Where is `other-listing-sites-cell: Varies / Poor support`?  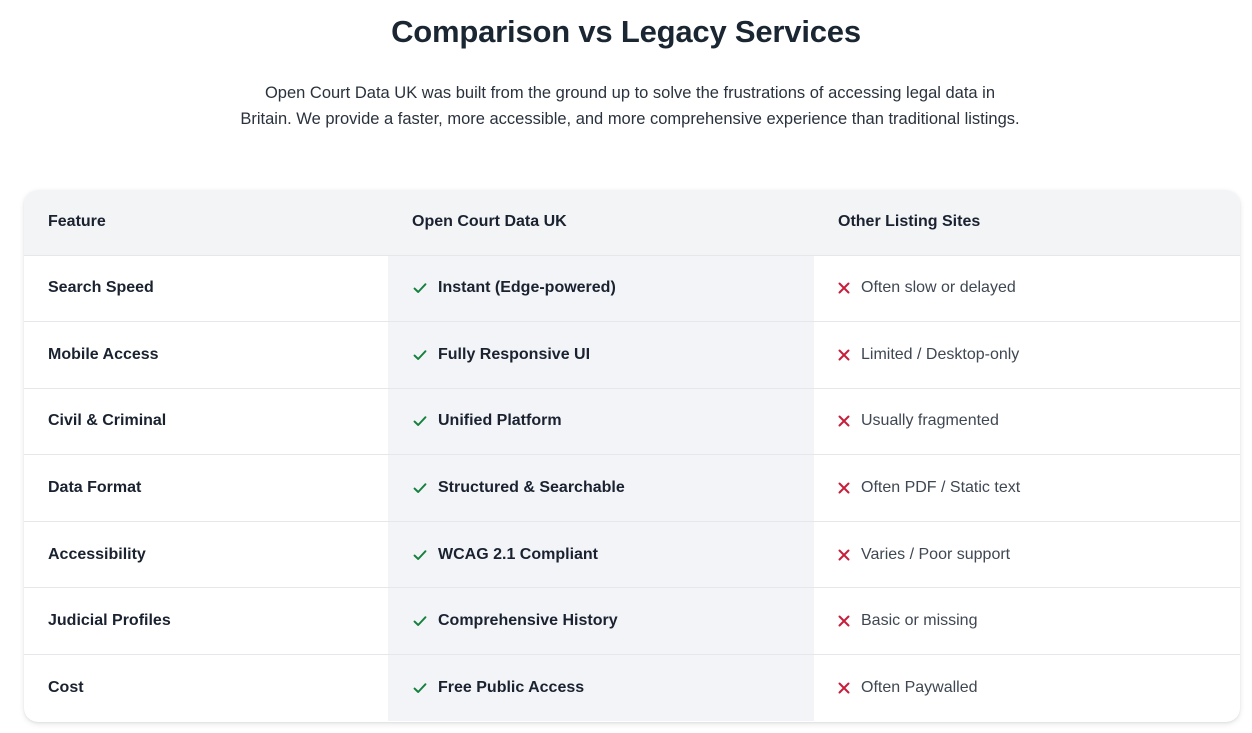
other-listing-sites-cell: Varies / Poor support is located at coordinates (1027, 554).